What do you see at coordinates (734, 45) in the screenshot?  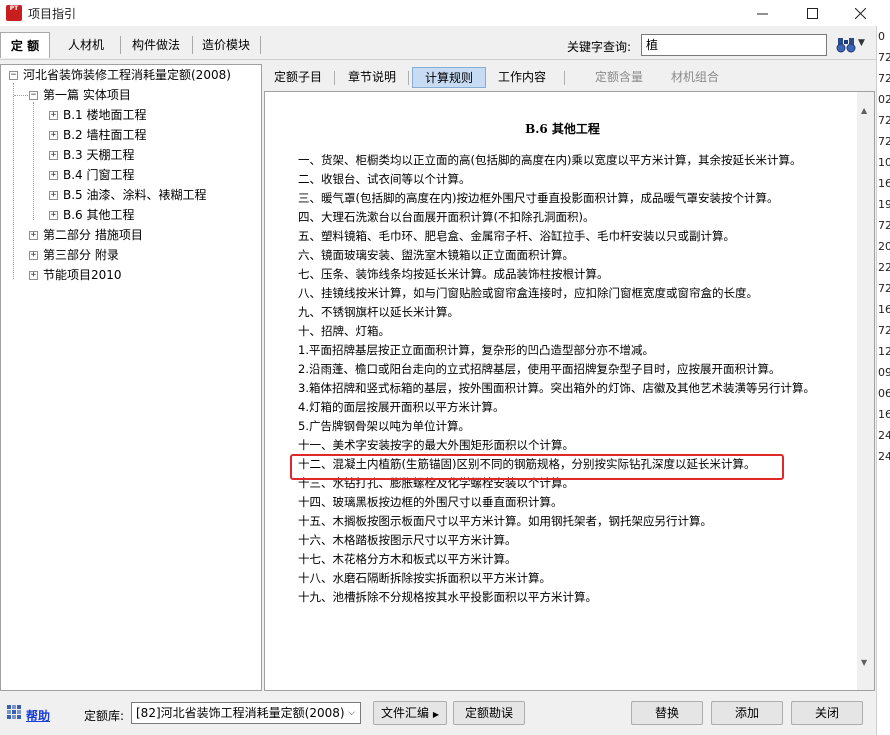 I see `keyword-search-input: 植` at bounding box center [734, 45].